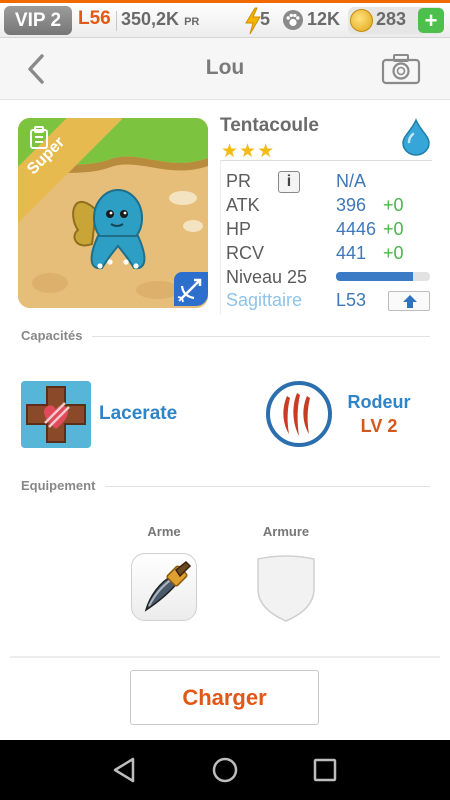 This screenshot has height=800, width=450. I want to click on bow-icon, so click(191, 289).